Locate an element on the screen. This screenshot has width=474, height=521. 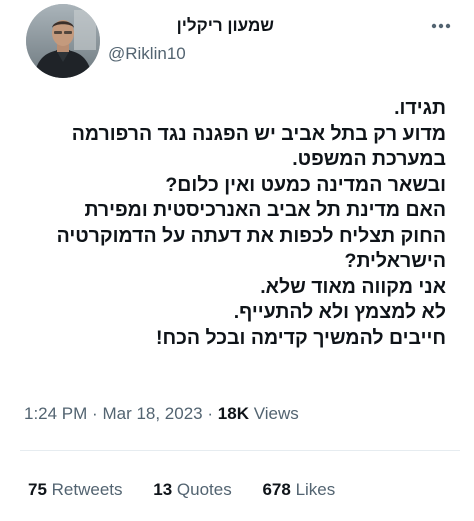
more-options-button is located at coordinates (441, 26).